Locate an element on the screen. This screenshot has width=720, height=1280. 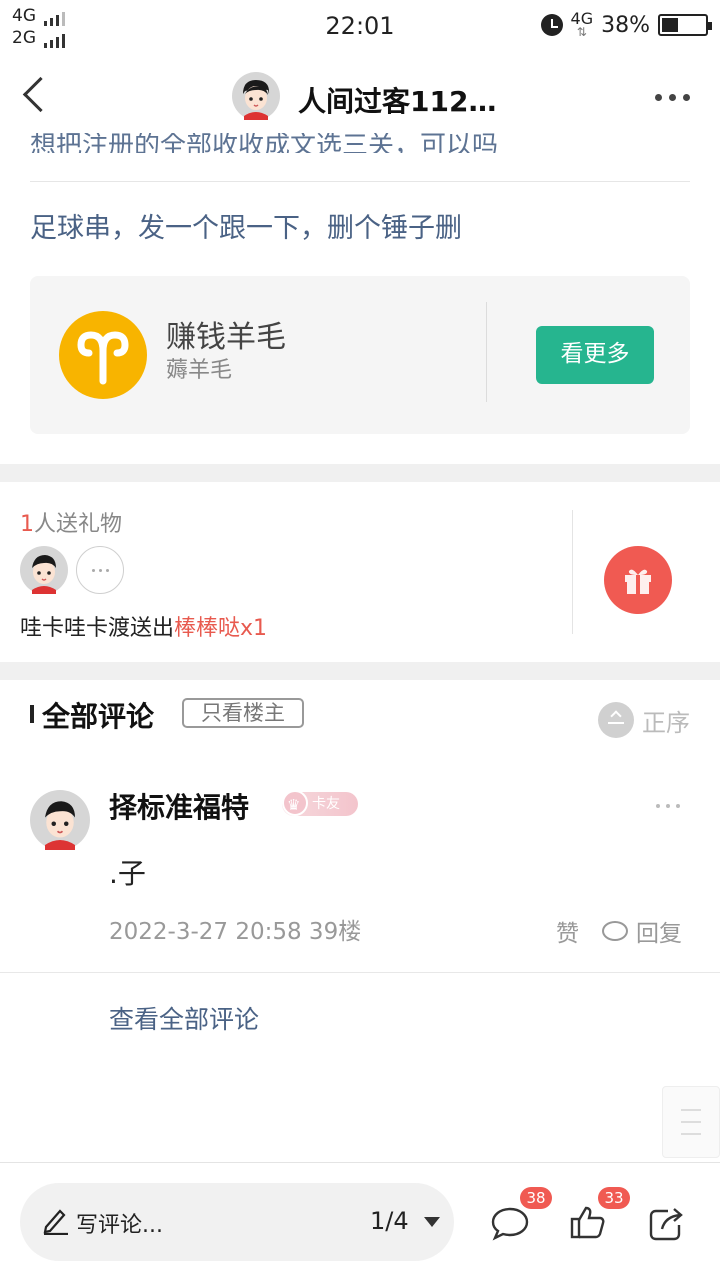
user-badge: 卡友 is located at coordinates (320, 803).